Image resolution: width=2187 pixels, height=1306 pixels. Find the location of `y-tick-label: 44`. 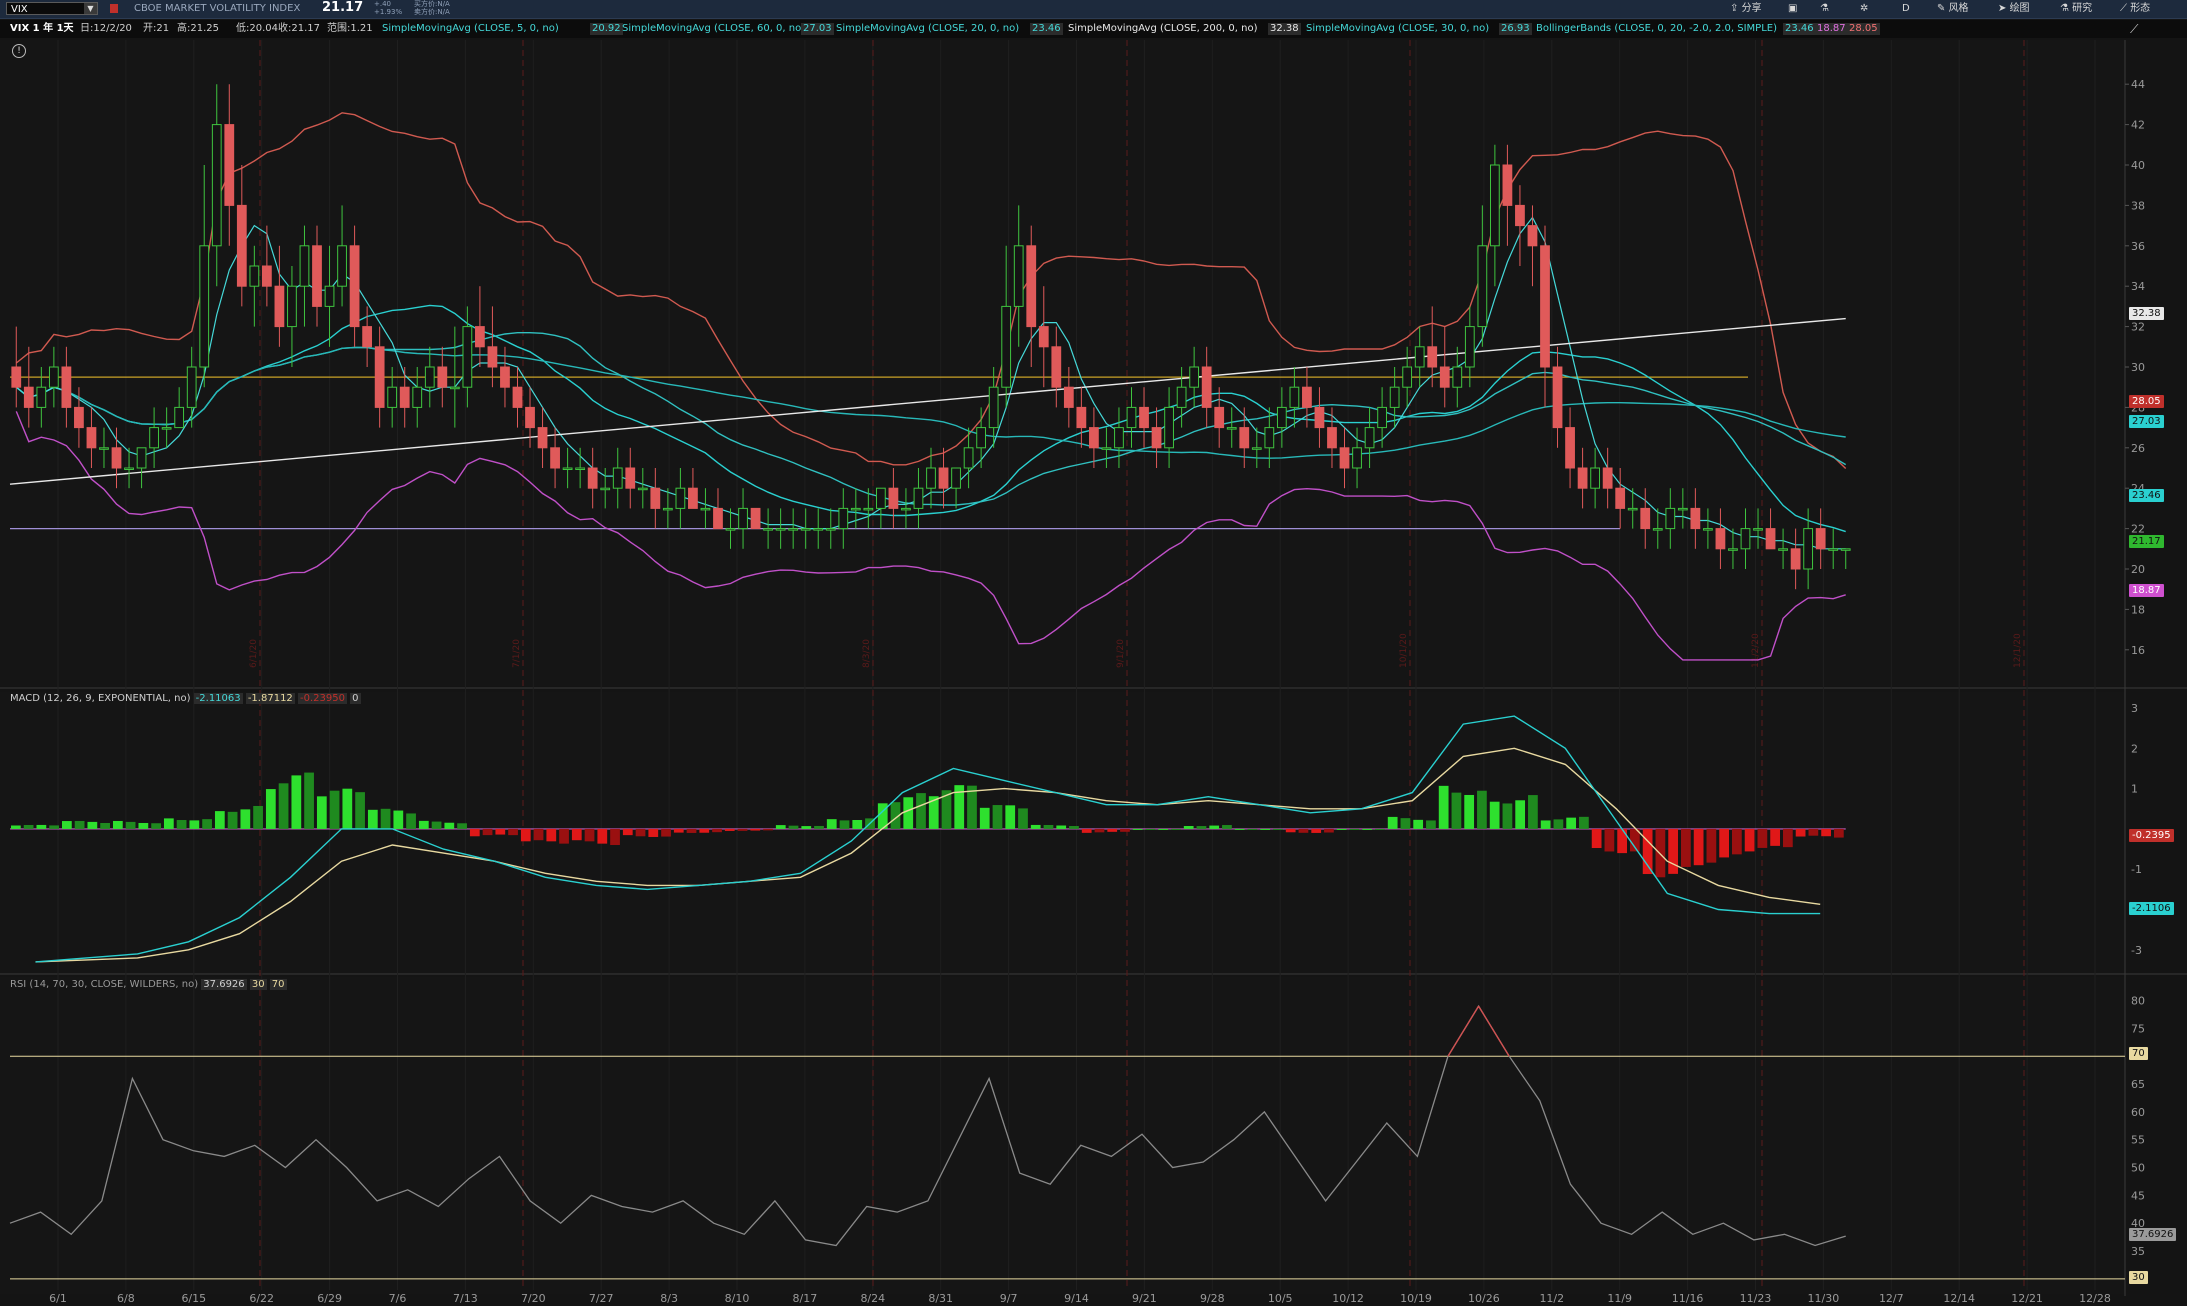

y-tick-label: 44 is located at coordinates (2138, 84).